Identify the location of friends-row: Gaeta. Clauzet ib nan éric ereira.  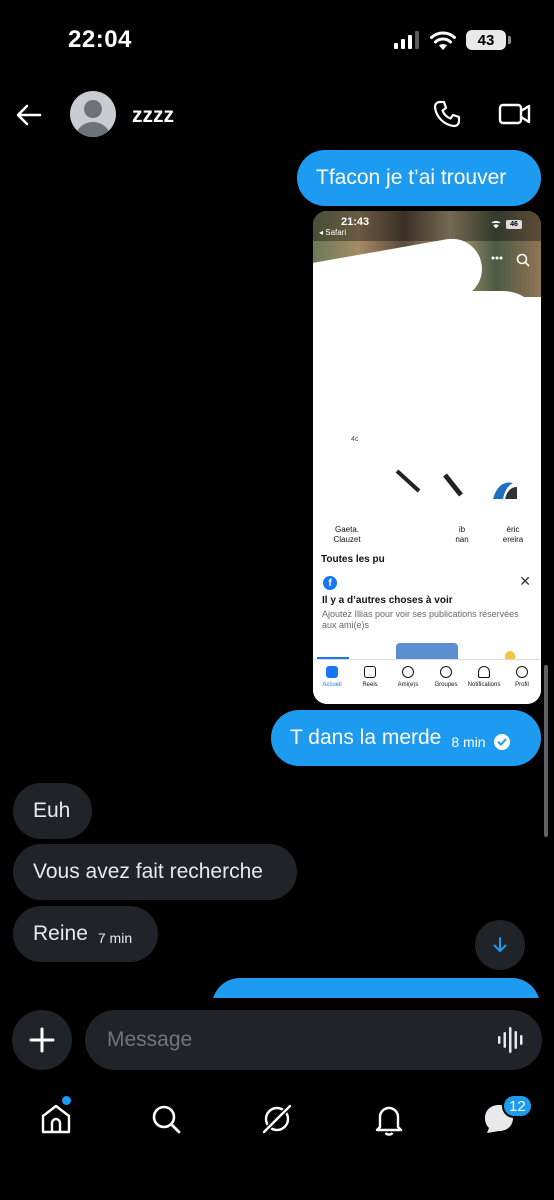
(427, 511).